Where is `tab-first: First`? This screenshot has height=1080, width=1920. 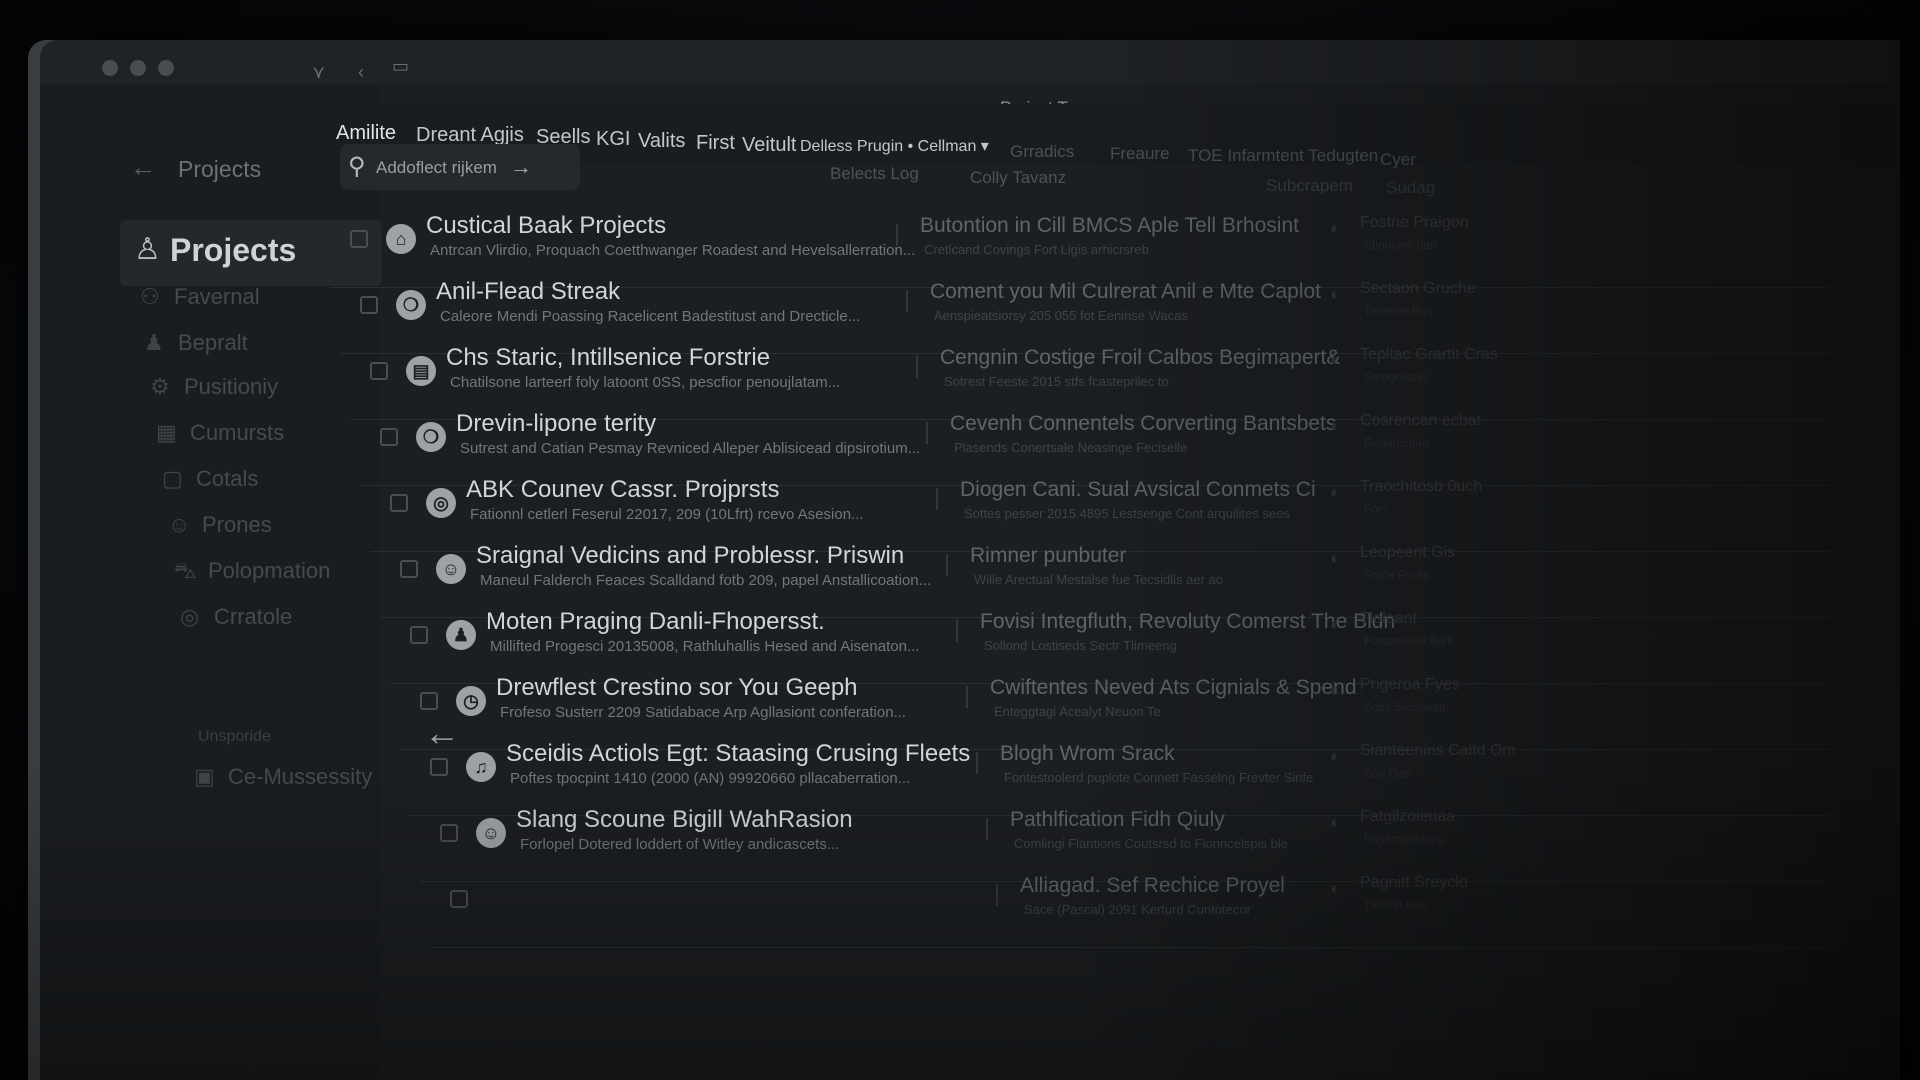 tab-first: First is located at coordinates (715, 143).